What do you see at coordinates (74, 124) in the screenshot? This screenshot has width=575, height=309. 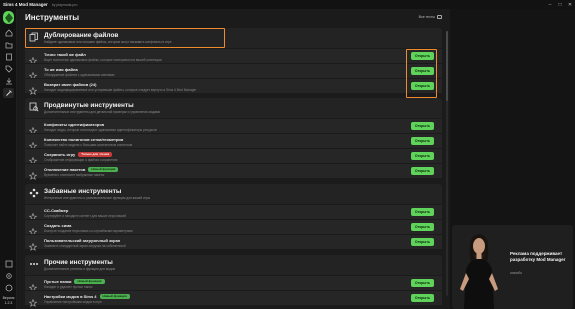 I see `tool-name: Конфликты идентификаторов` at bounding box center [74, 124].